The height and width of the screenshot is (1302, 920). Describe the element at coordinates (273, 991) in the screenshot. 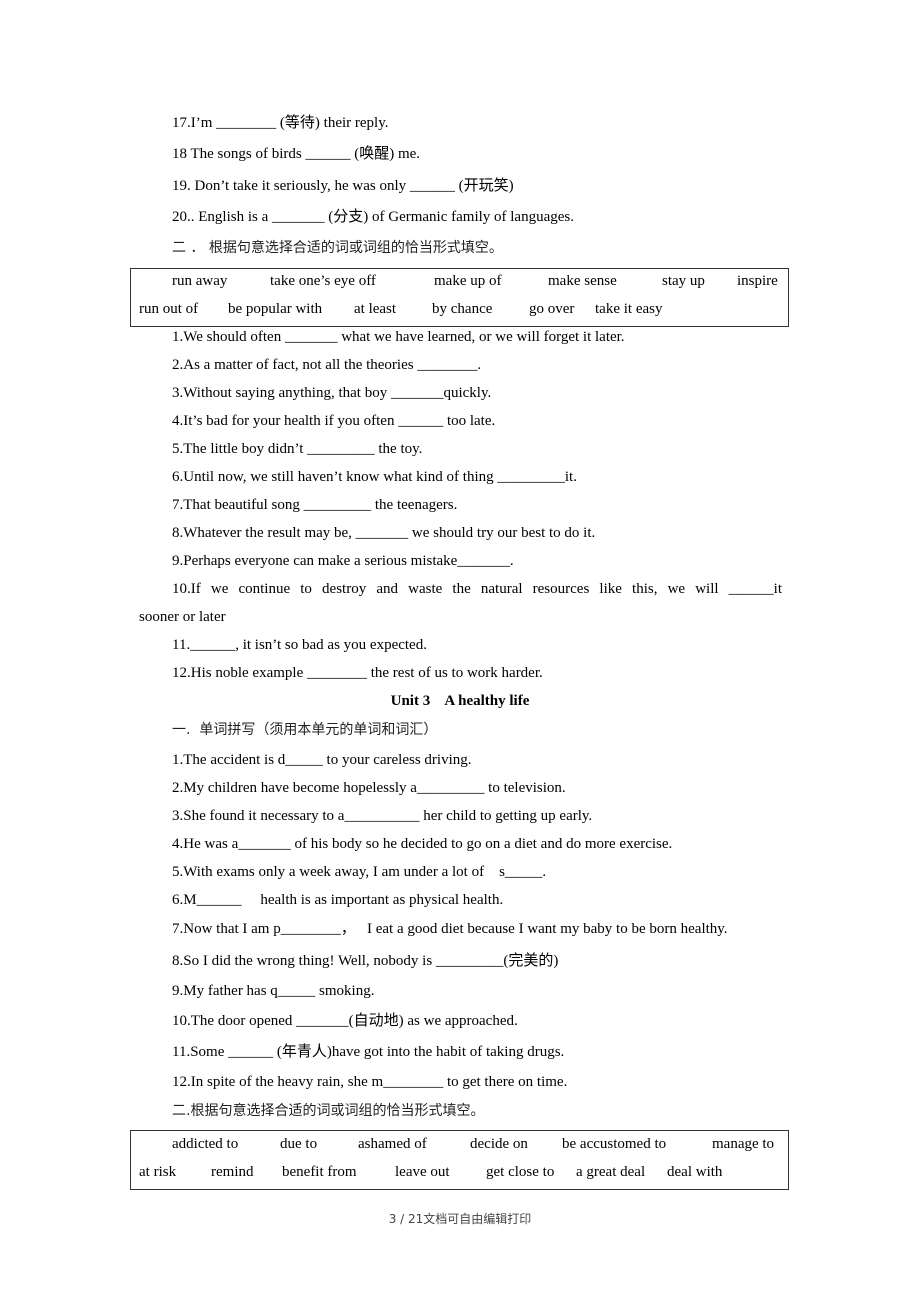

I see `unit3-question-9: 9.My father has q_____ smoking.` at that location.